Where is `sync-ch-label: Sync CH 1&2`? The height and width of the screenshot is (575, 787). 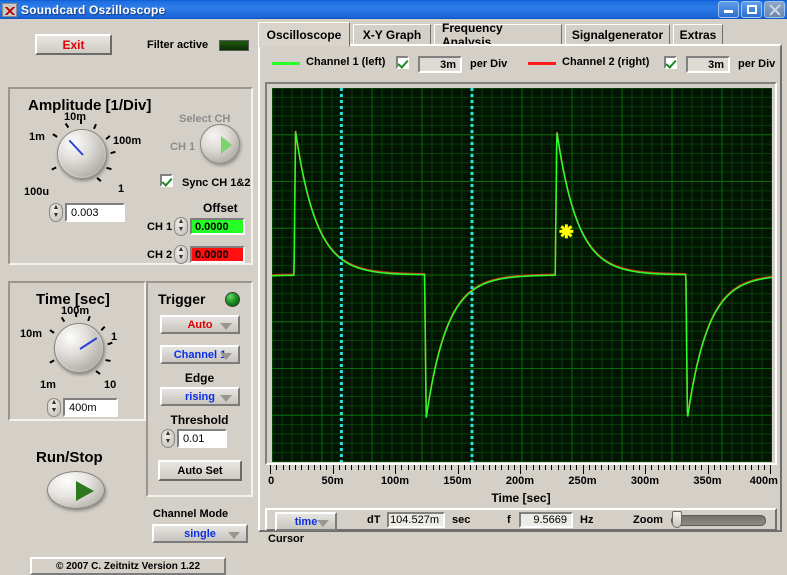
sync-ch-label: Sync CH 1&2 is located at coordinates (216, 183).